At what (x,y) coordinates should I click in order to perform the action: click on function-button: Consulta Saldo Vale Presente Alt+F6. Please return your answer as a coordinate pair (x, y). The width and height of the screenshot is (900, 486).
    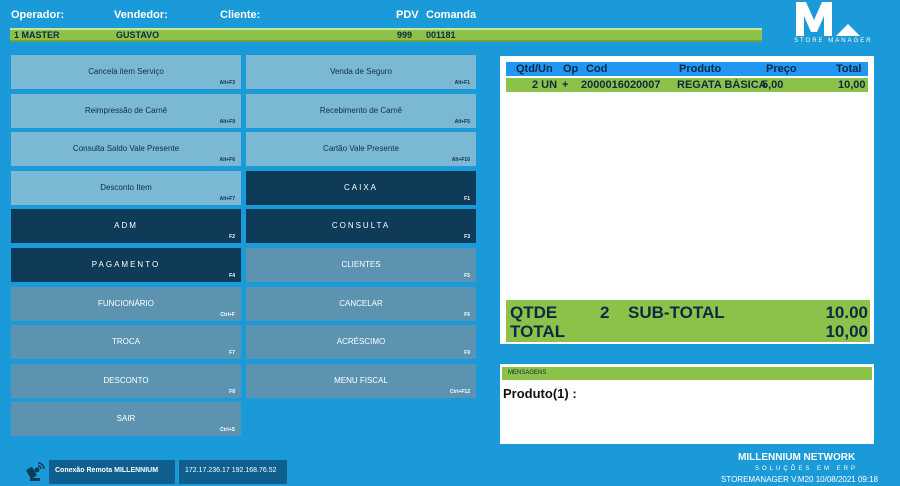
    Looking at the image, I should click on (126, 149).